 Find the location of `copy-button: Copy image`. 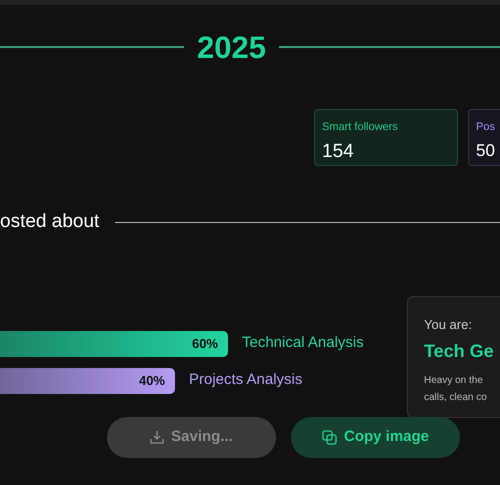

copy-button: Copy image is located at coordinates (375, 437).